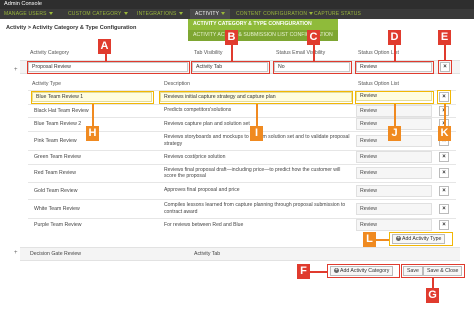 This screenshot has height=312, width=474. What do you see at coordinates (240, 254) in the screenshot?
I see `category-row-collapsed` at bounding box center [240, 254].